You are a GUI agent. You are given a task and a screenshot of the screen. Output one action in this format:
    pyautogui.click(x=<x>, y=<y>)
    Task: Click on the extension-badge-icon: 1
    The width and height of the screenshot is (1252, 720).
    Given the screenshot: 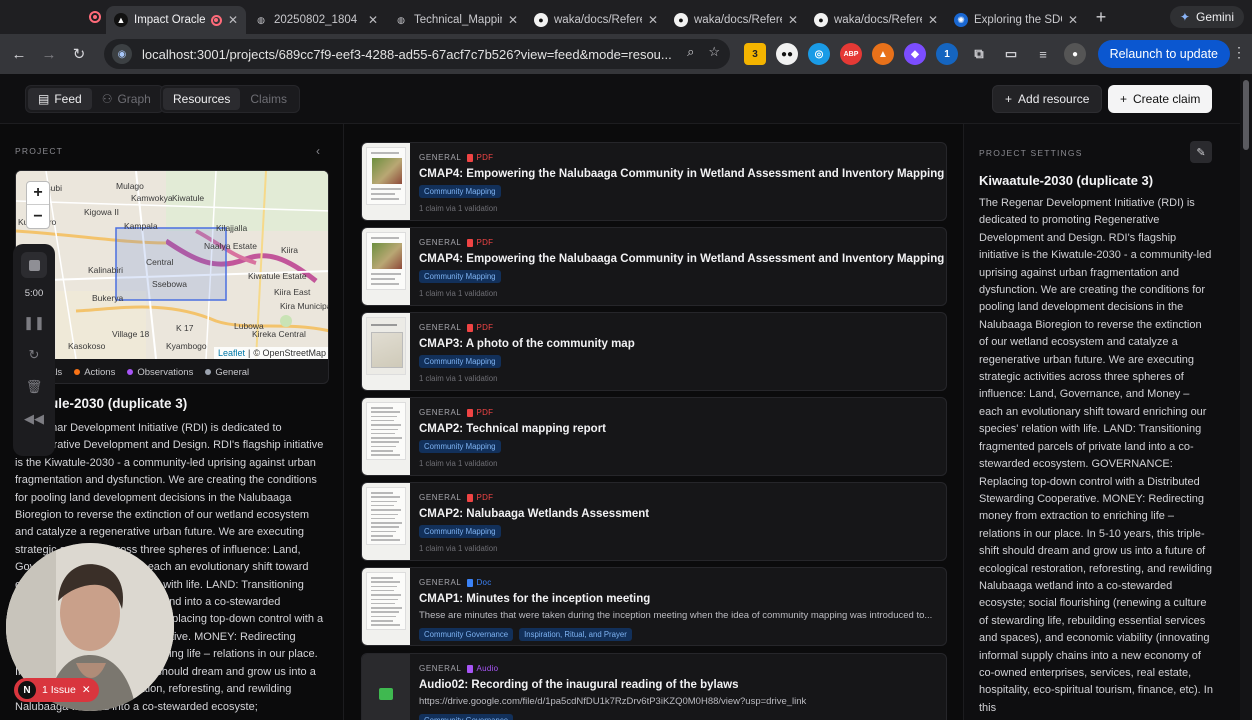 What is the action you would take?
    pyautogui.click(x=947, y=54)
    